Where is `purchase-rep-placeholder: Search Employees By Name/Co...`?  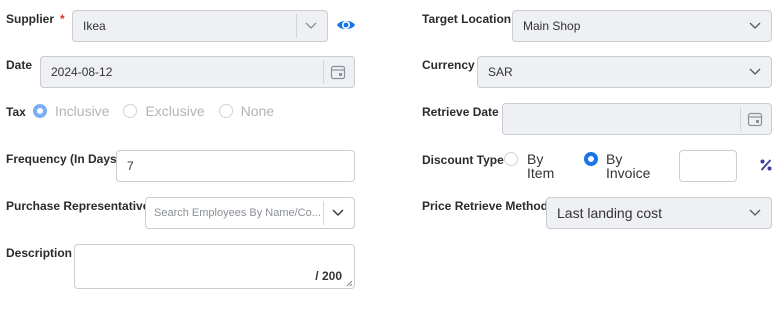 purchase-rep-placeholder: Search Employees By Name/Co... is located at coordinates (237, 213).